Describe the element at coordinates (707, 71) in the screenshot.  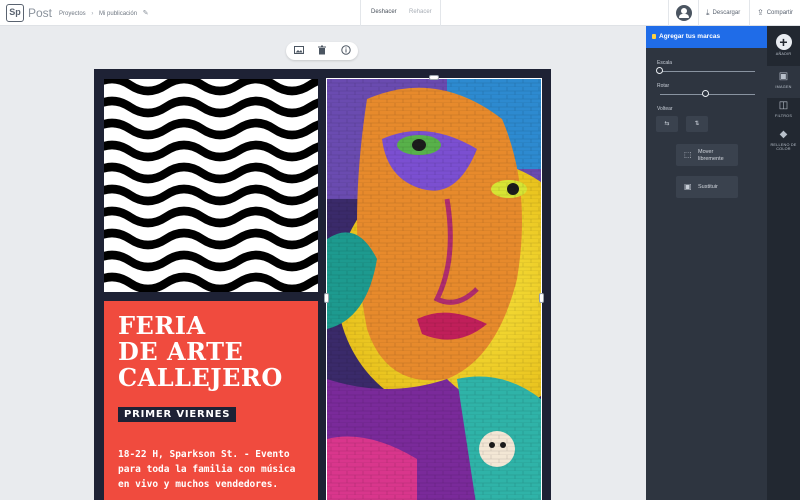
I see `scale-slider-track` at that location.